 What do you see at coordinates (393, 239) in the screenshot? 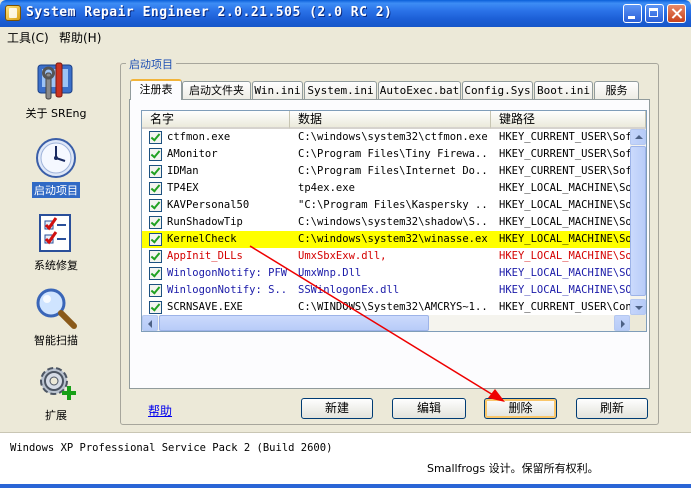
I see `cell-data: C:\windows\system32\winasse.exe` at bounding box center [393, 239].